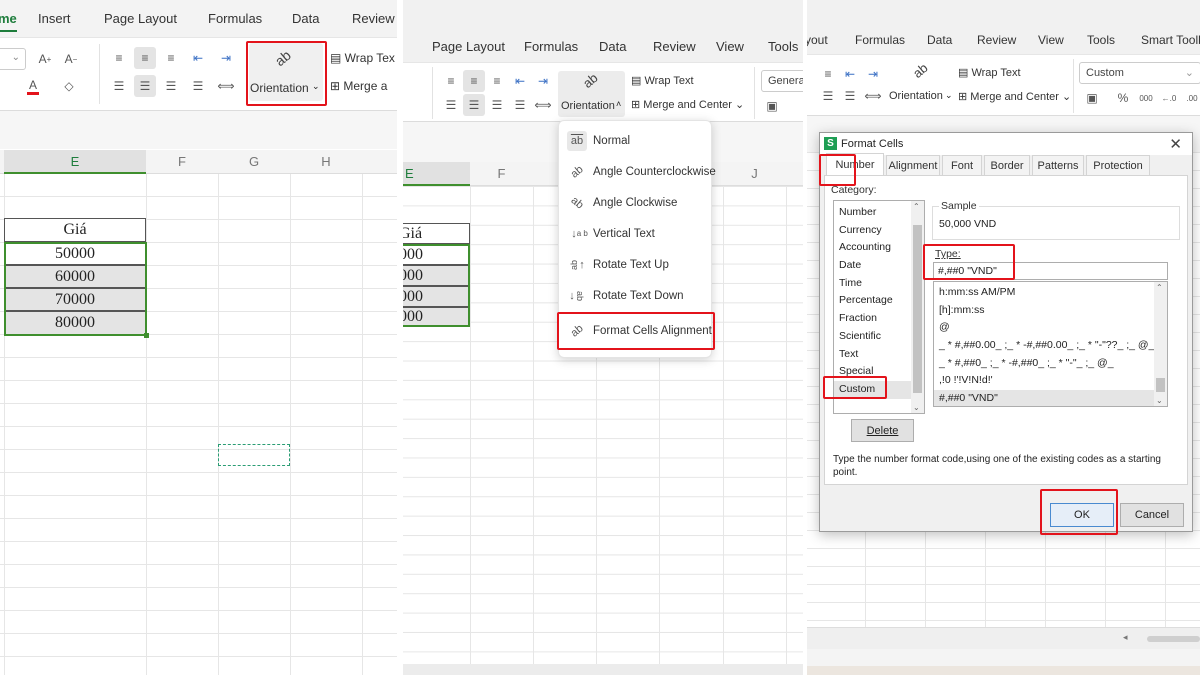 Image resolution: width=1200 pixels, height=675 pixels. Describe the element at coordinates (1007, 165) in the screenshot. I see `dialog-tab-border: Border` at that location.